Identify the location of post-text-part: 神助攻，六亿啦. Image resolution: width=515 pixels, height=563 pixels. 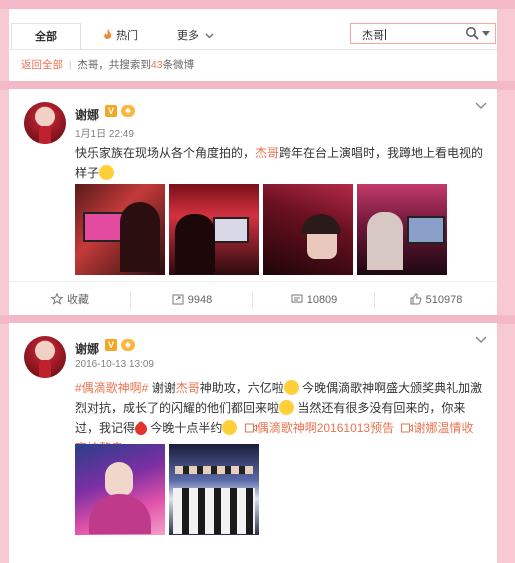
(241, 388).